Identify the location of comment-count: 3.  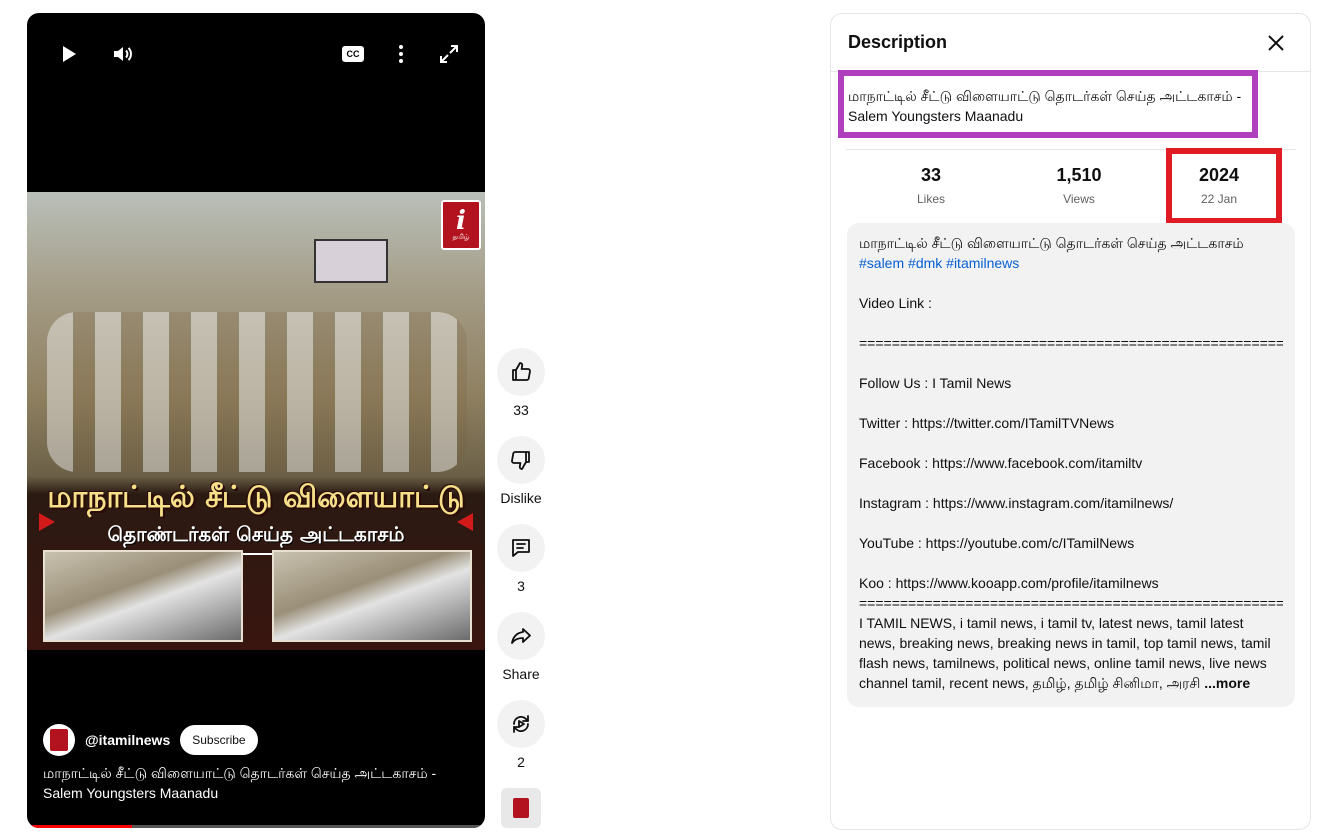
(521, 586).